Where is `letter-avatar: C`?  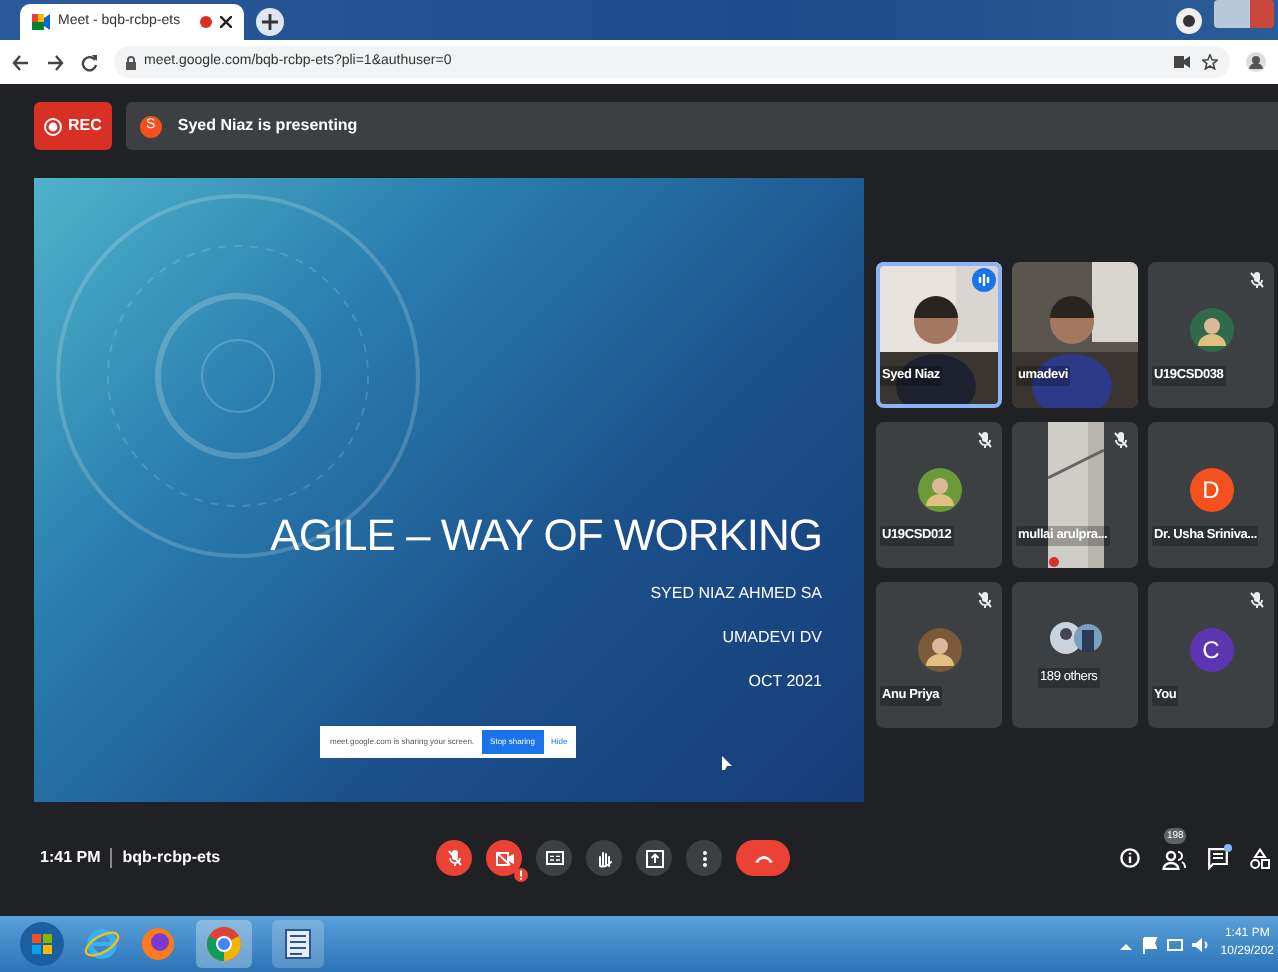 letter-avatar: C is located at coordinates (1211, 650).